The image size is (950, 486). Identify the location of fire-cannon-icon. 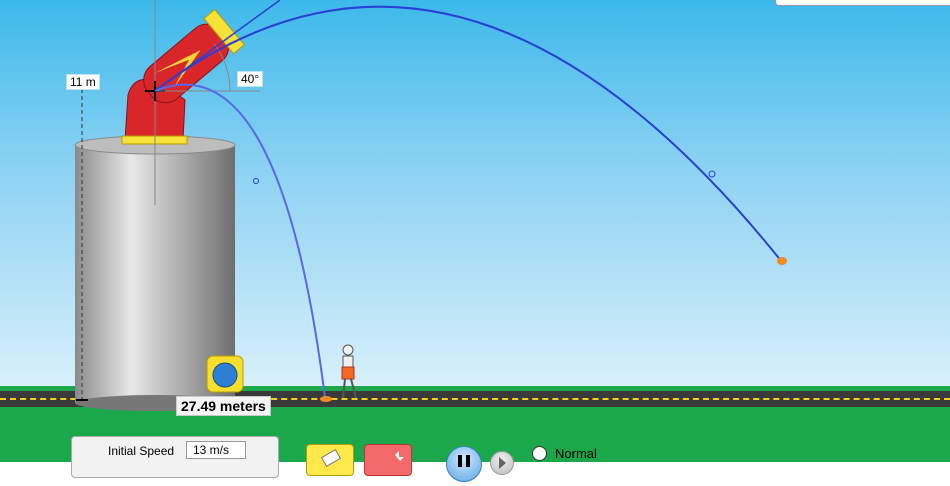
(399, 456).